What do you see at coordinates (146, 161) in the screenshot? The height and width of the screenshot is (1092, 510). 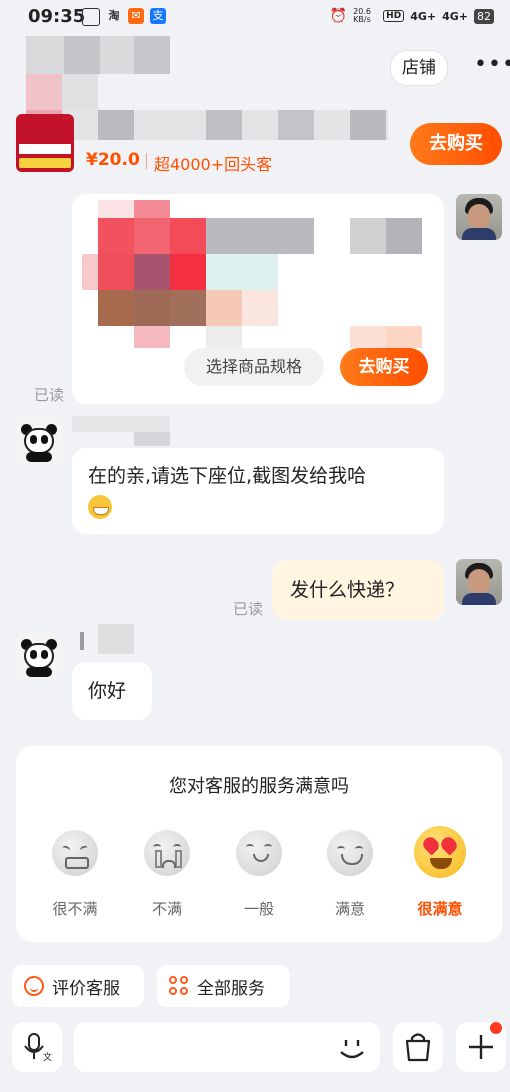 I see `divider` at bounding box center [146, 161].